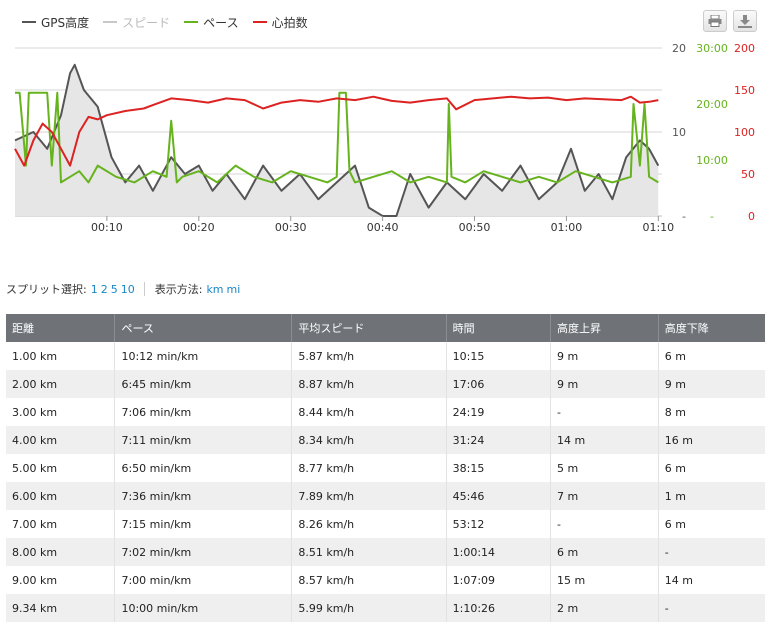 The width and height of the screenshot is (771, 627). Describe the element at coordinates (114, 289) in the screenshot. I see `split-option-link: 5` at that location.